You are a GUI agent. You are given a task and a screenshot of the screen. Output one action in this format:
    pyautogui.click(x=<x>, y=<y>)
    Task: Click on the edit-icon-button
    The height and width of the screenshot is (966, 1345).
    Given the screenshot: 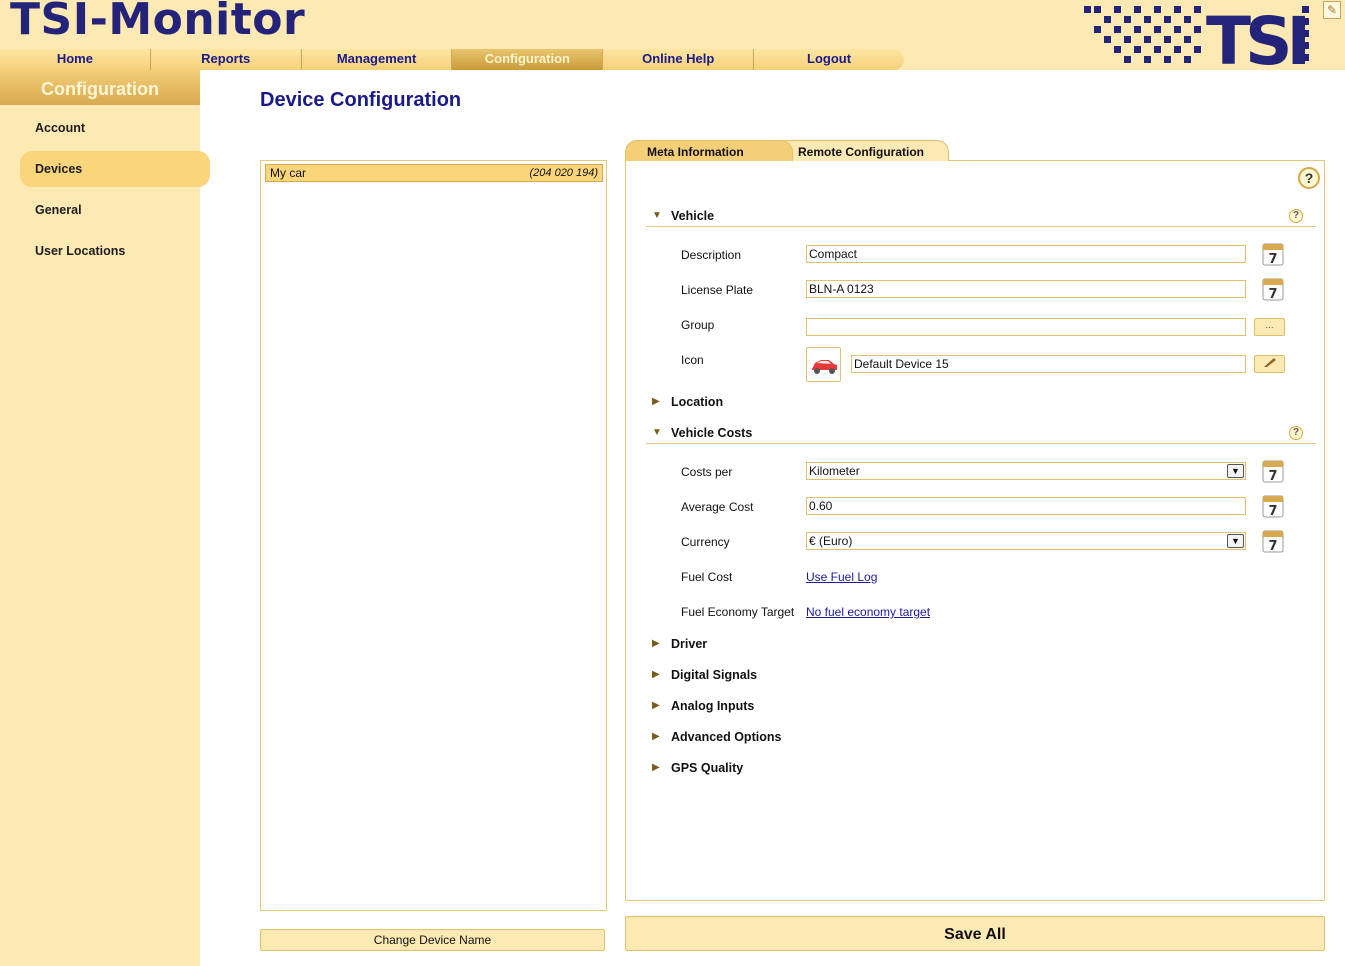 What is the action you would take?
    pyautogui.click(x=1269, y=364)
    